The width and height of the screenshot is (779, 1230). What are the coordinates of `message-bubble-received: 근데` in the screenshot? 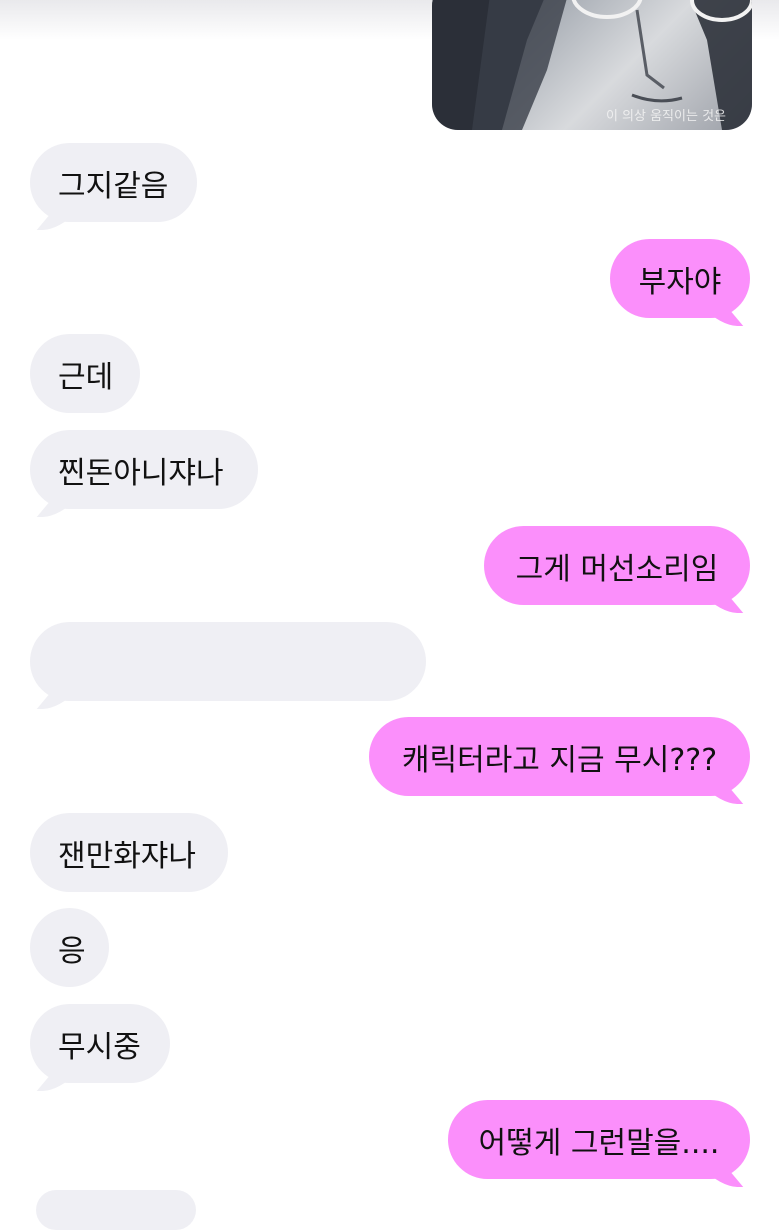 It's located at (85, 373).